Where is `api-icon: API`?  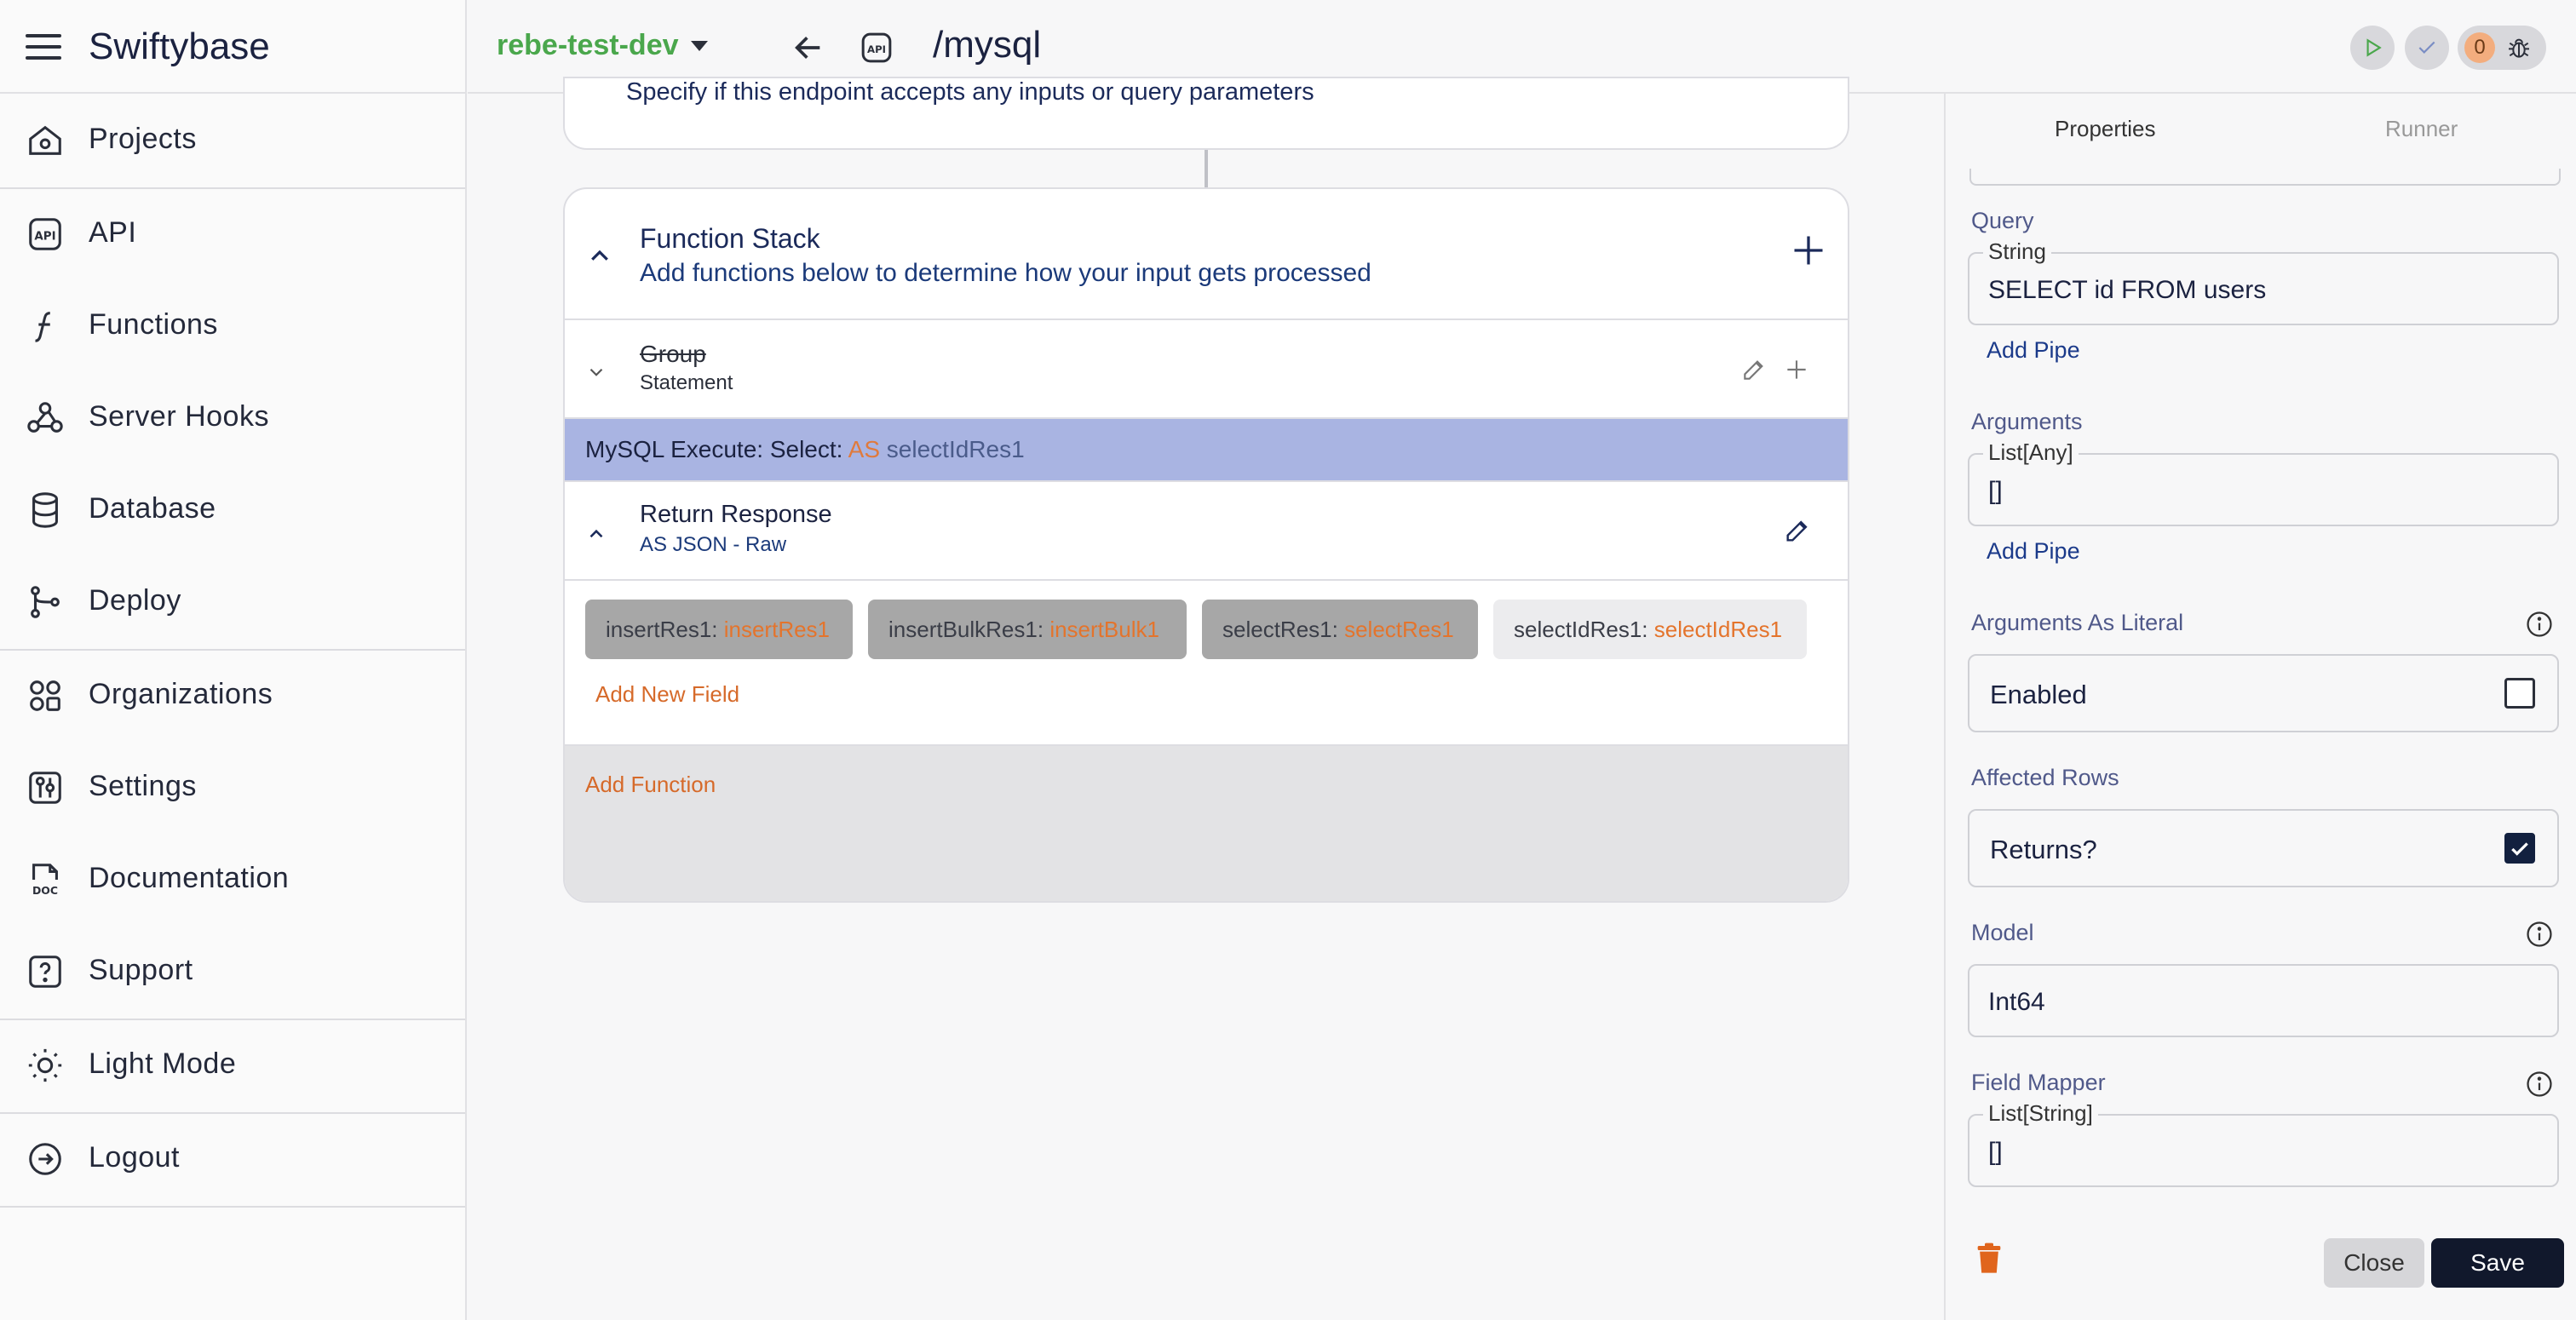 api-icon: API is located at coordinates (45, 234).